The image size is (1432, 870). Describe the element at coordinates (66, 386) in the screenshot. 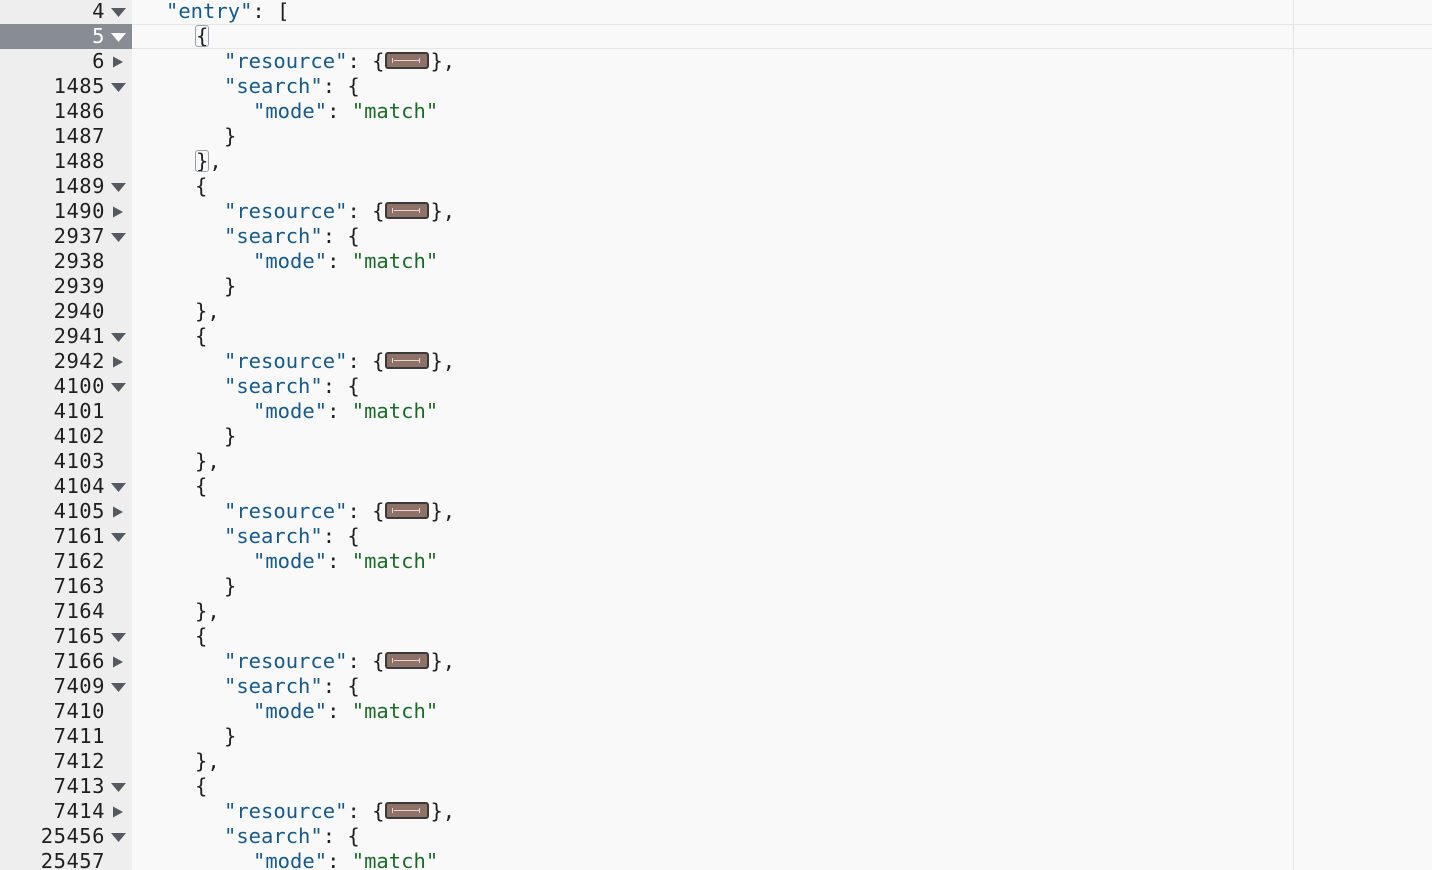

I see `line-number-cell: 4100` at that location.